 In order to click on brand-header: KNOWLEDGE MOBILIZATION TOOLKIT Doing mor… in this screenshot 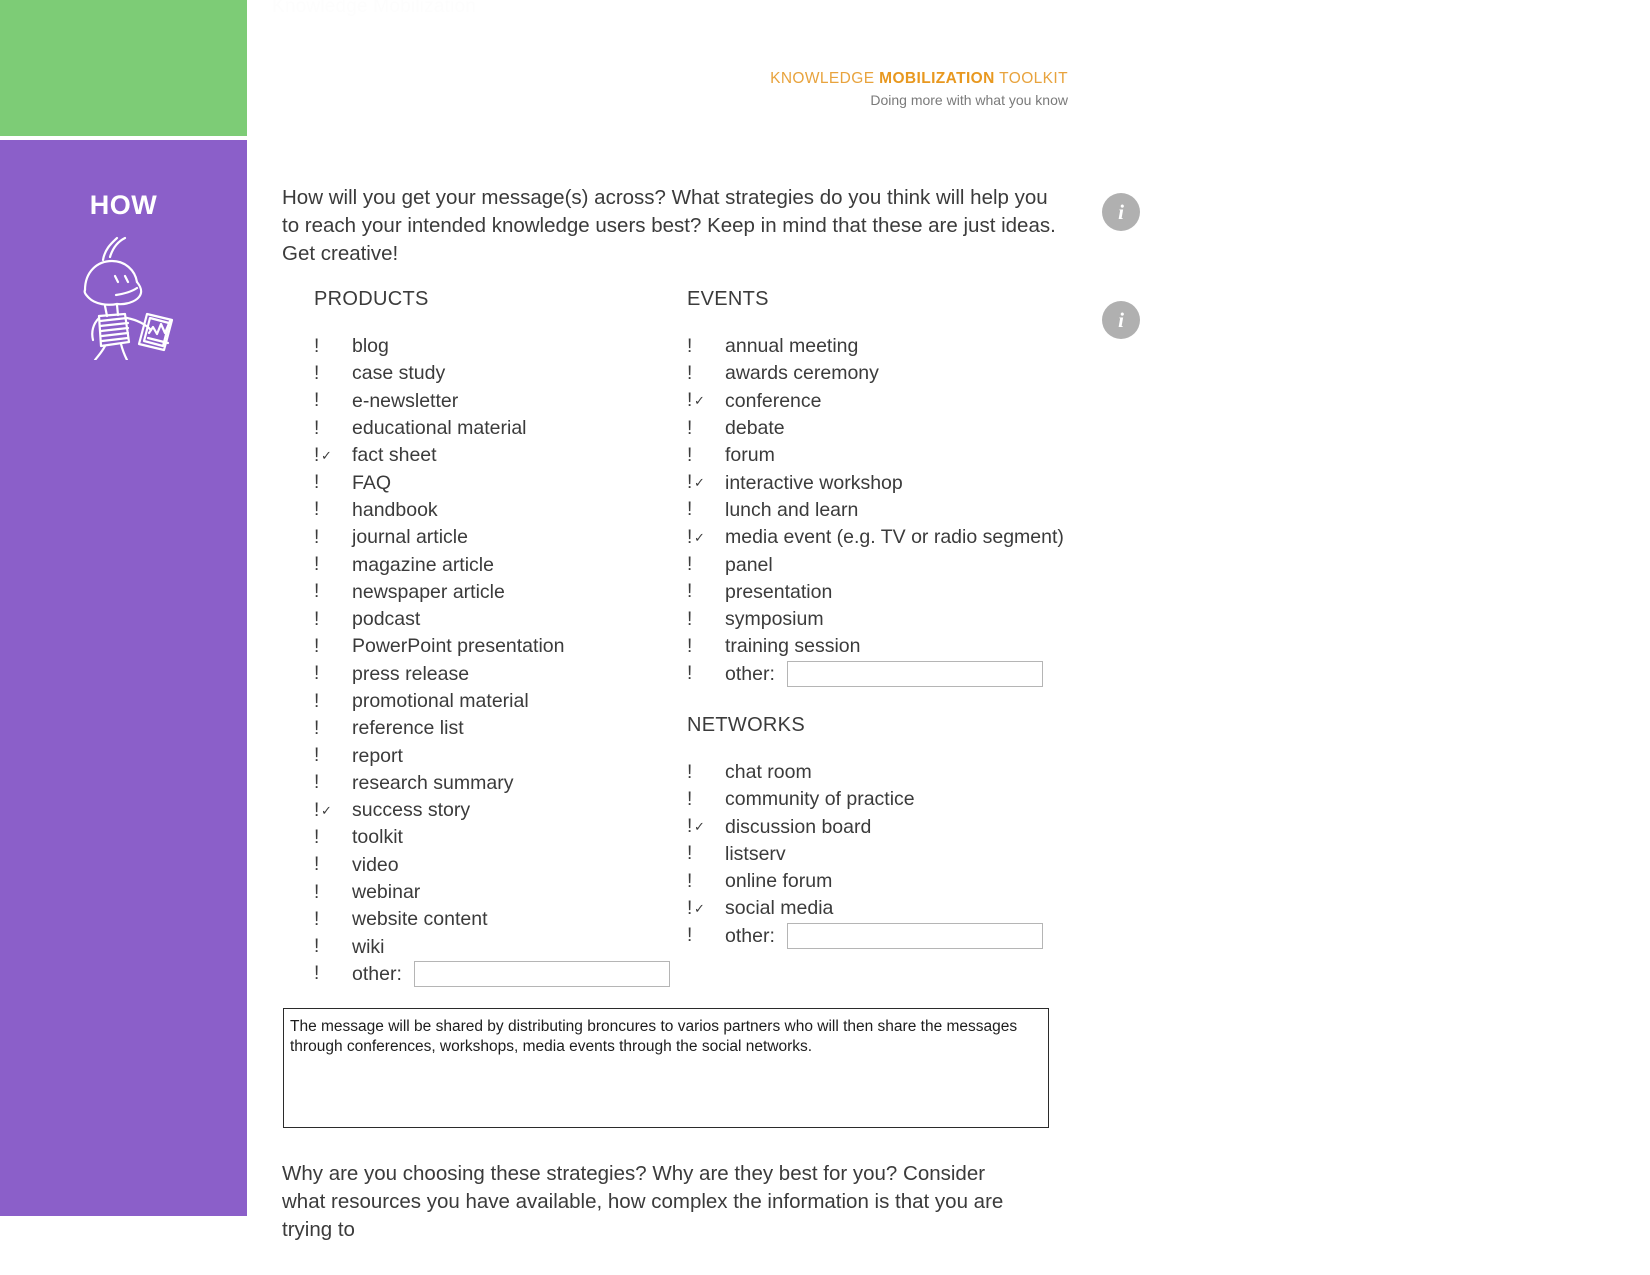, I will do `click(768, 89)`.